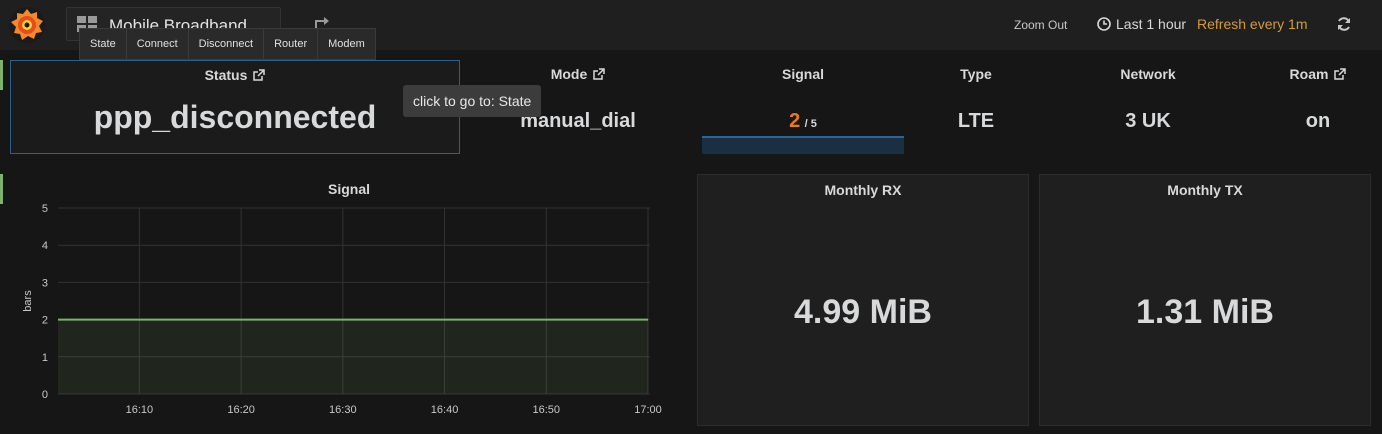 This screenshot has height=434, width=1382. I want to click on dashboard-links-menu: State Connect Disconnect Router Modem, so click(227, 44).